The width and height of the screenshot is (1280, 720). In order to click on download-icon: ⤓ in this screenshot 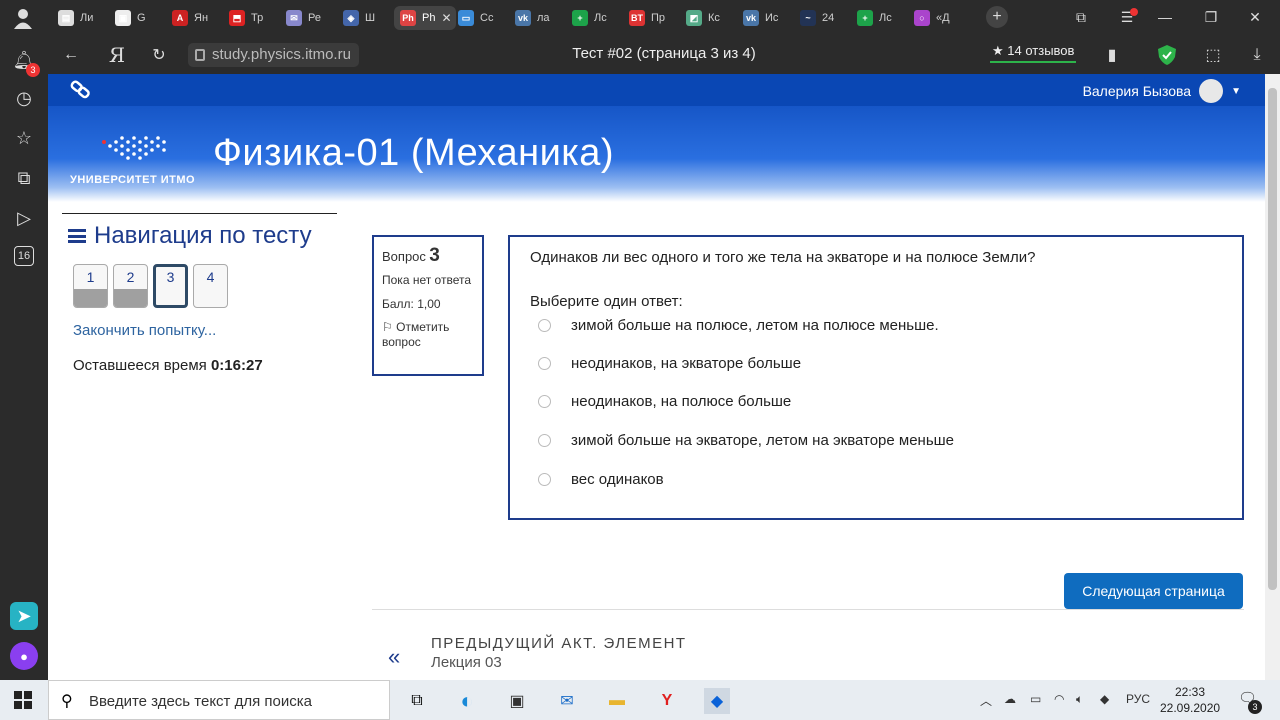, I will do `click(1257, 55)`.